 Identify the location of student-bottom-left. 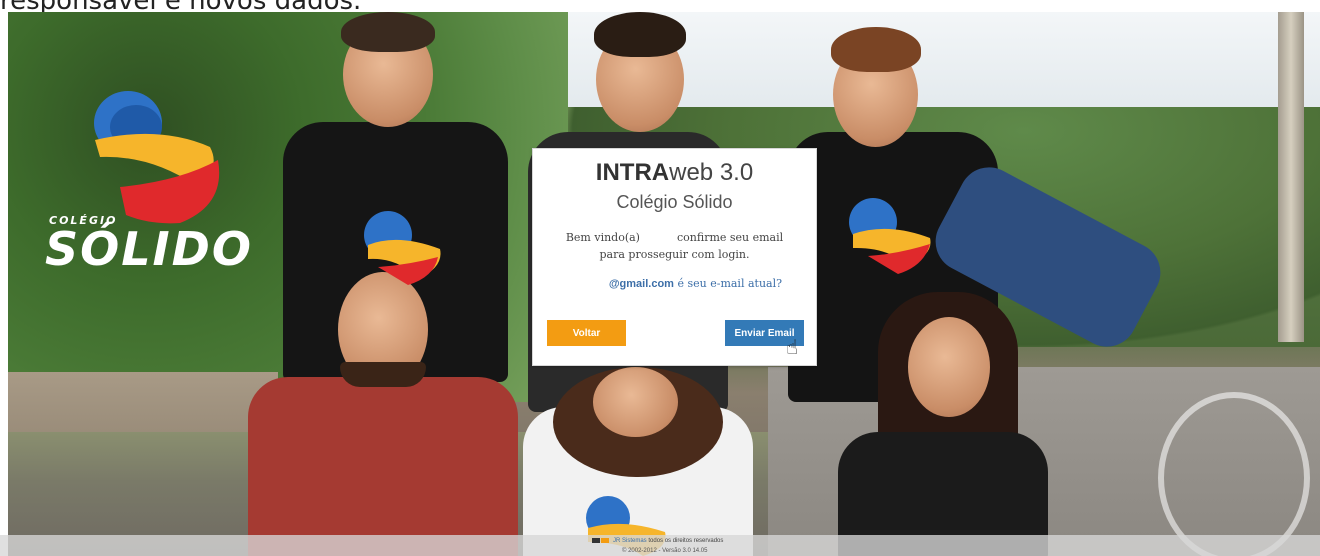
(348, 409).